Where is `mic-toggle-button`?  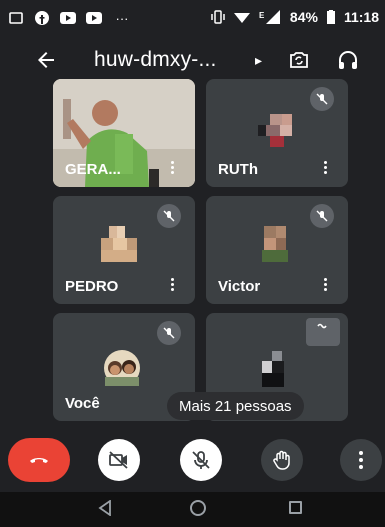
mic-toggle-button is located at coordinates (201, 460).